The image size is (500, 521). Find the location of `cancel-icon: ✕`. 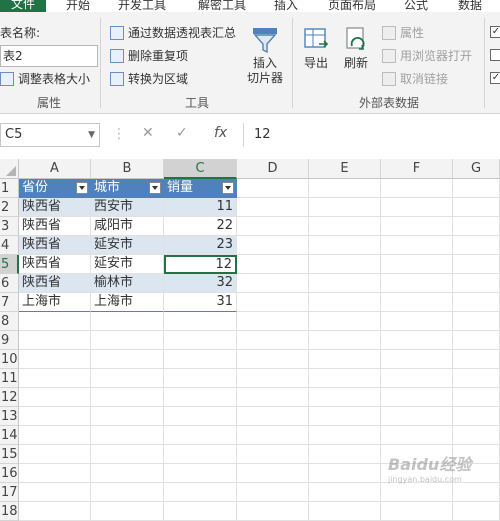

cancel-icon: ✕ is located at coordinates (148, 133).